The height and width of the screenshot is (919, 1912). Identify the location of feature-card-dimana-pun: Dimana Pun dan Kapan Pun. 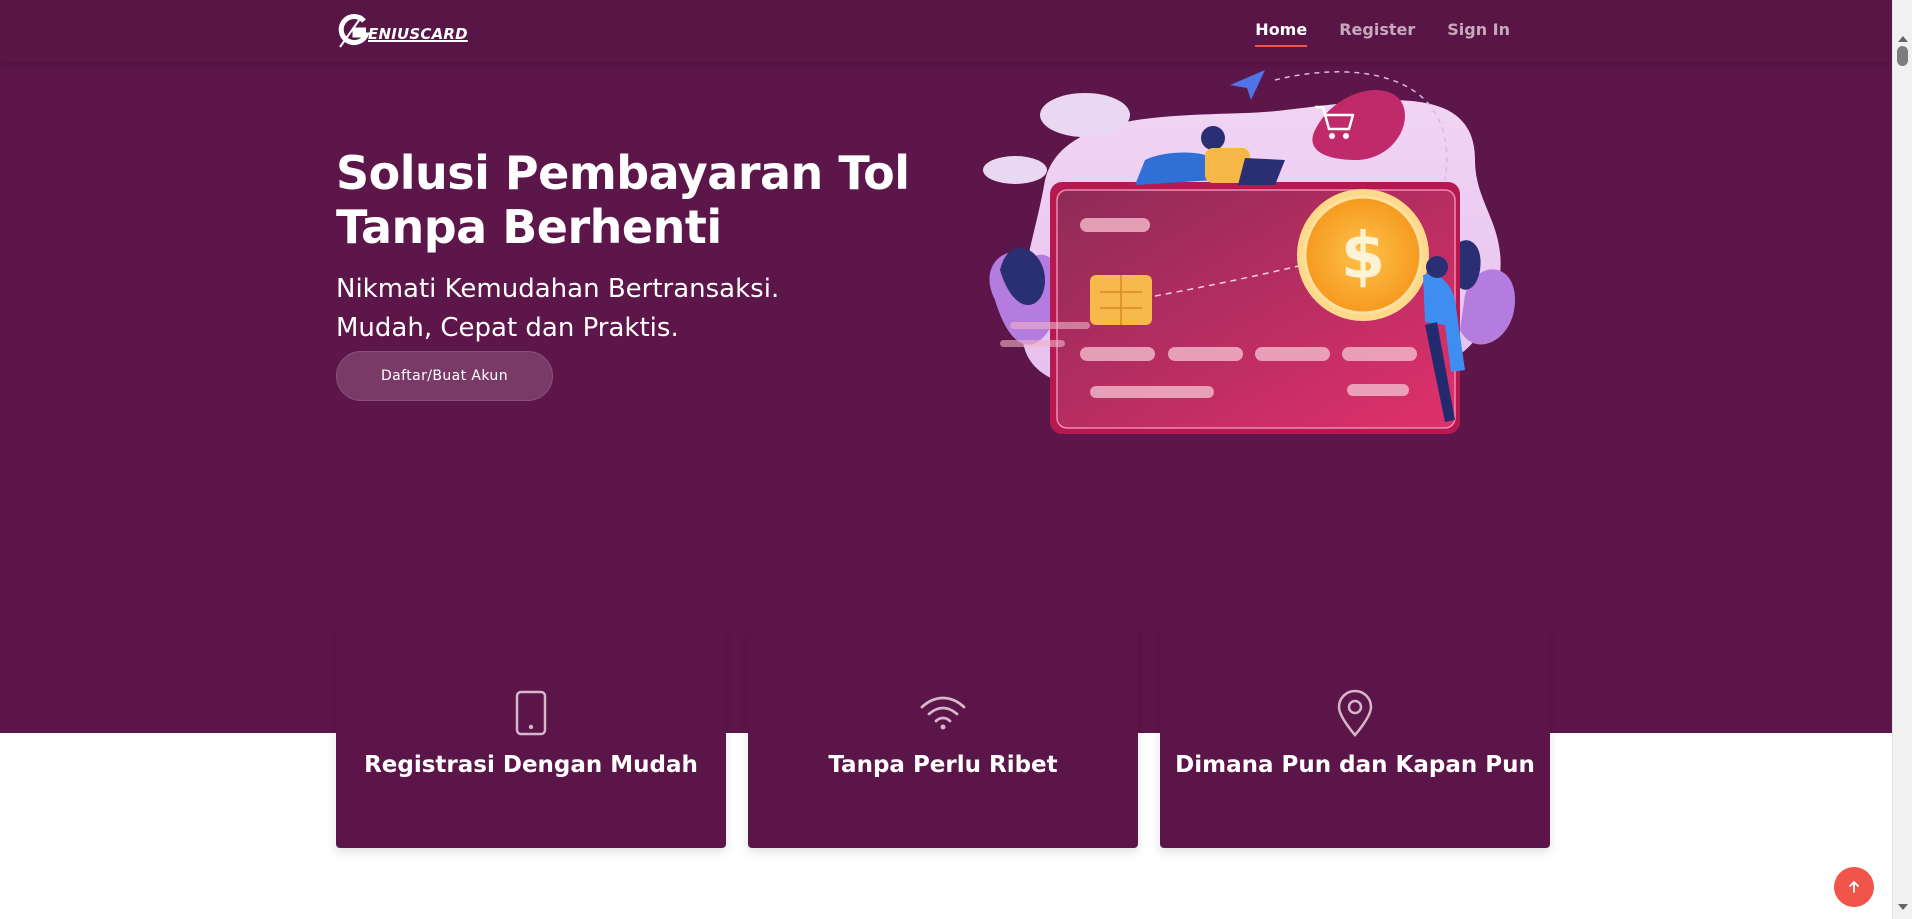
(1355, 735).